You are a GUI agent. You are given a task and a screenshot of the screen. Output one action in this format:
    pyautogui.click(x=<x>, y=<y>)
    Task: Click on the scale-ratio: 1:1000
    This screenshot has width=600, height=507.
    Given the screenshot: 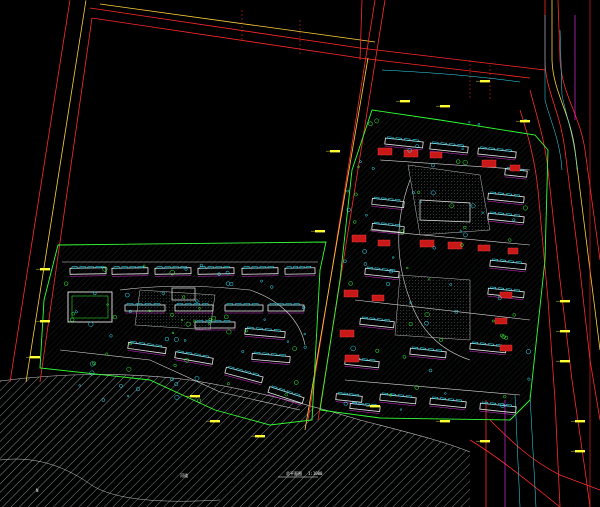 What is the action you would take?
    pyautogui.click(x=315, y=473)
    